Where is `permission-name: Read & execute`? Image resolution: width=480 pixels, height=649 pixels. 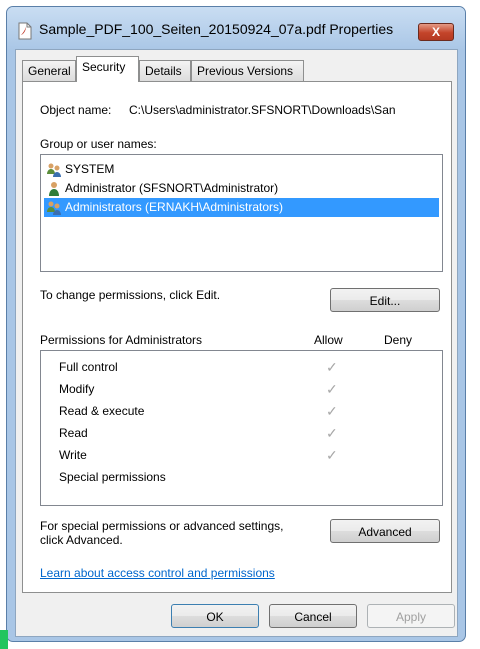
permission-name: Read & execute is located at coordinates (102, 411).